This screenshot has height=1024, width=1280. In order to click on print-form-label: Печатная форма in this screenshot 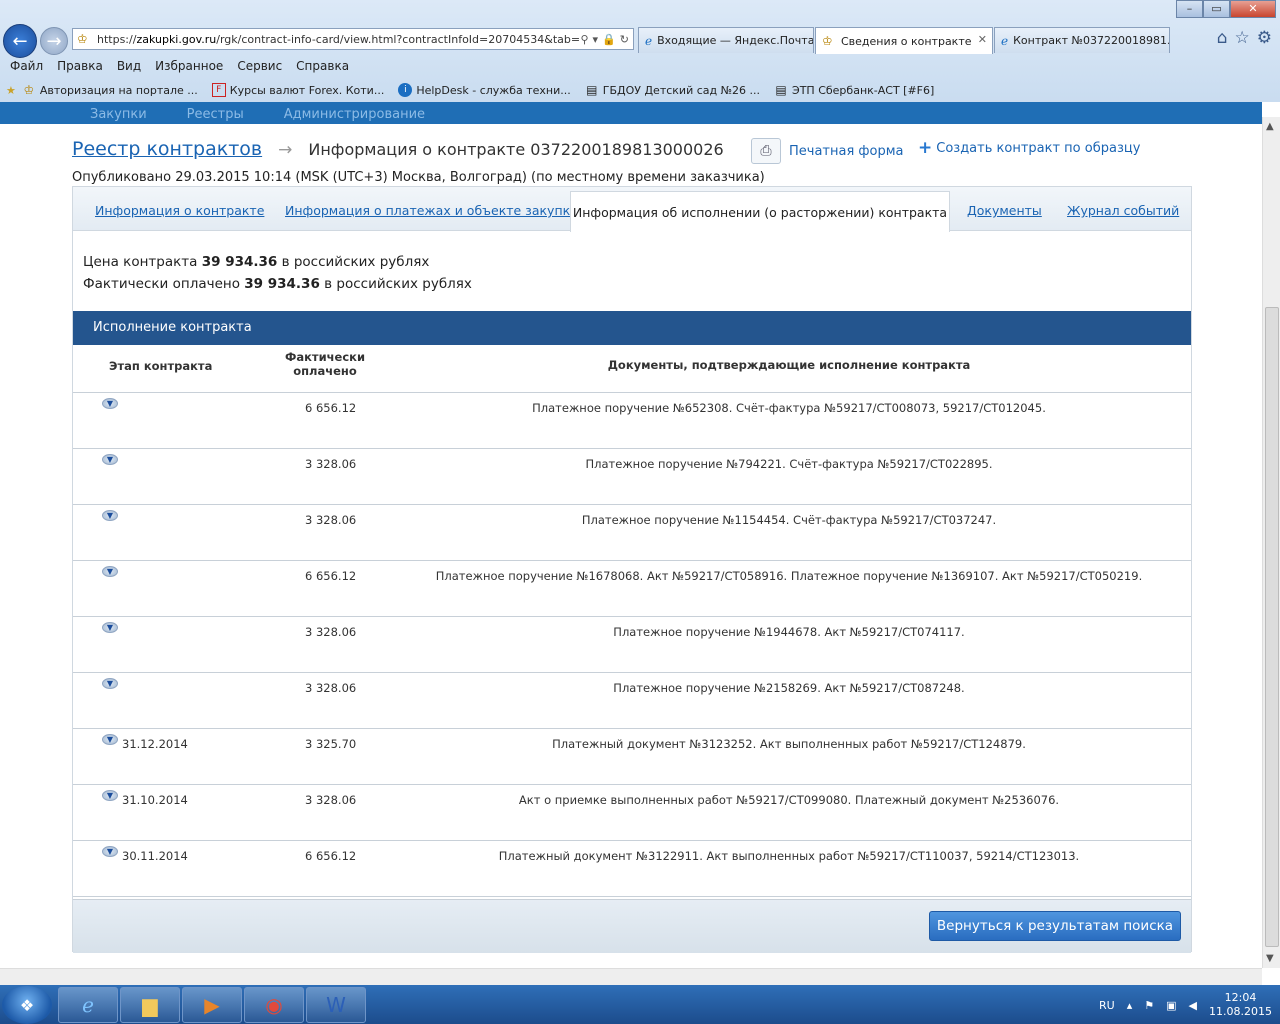, I will do `click(846, 151)`.